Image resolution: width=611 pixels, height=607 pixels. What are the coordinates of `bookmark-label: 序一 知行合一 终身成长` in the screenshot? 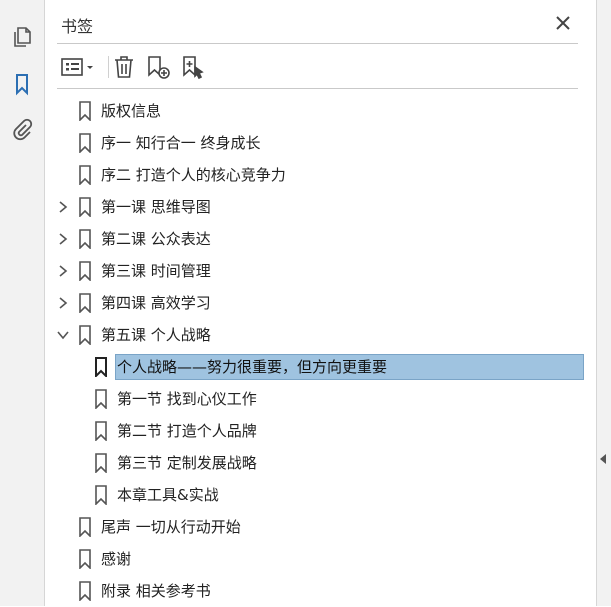 It's located at (181, 143).